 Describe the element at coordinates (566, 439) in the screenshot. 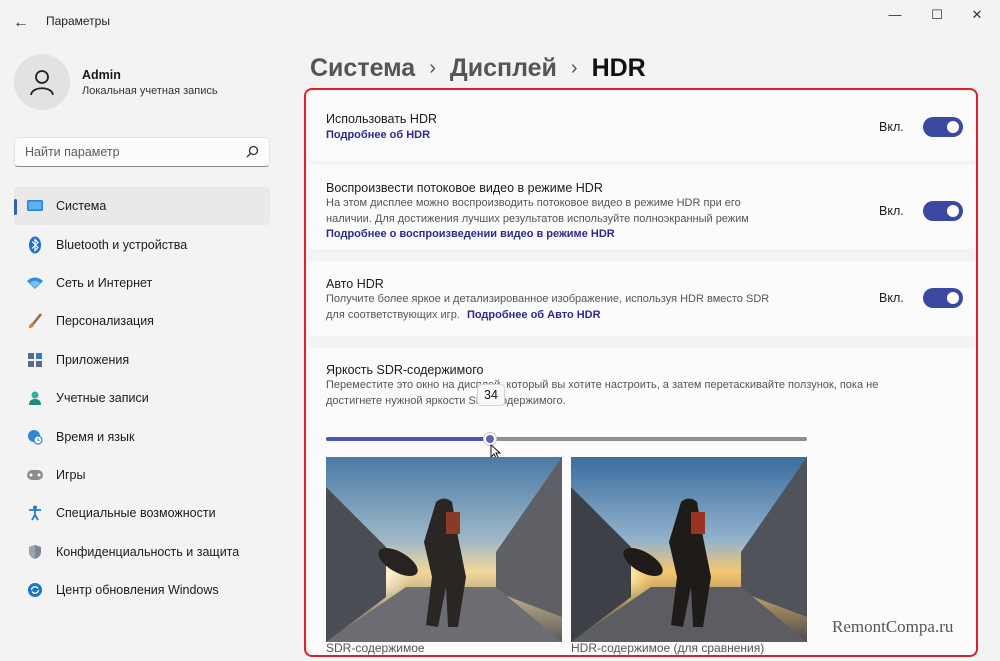

I see `sdr-brightness-slider` at that location.